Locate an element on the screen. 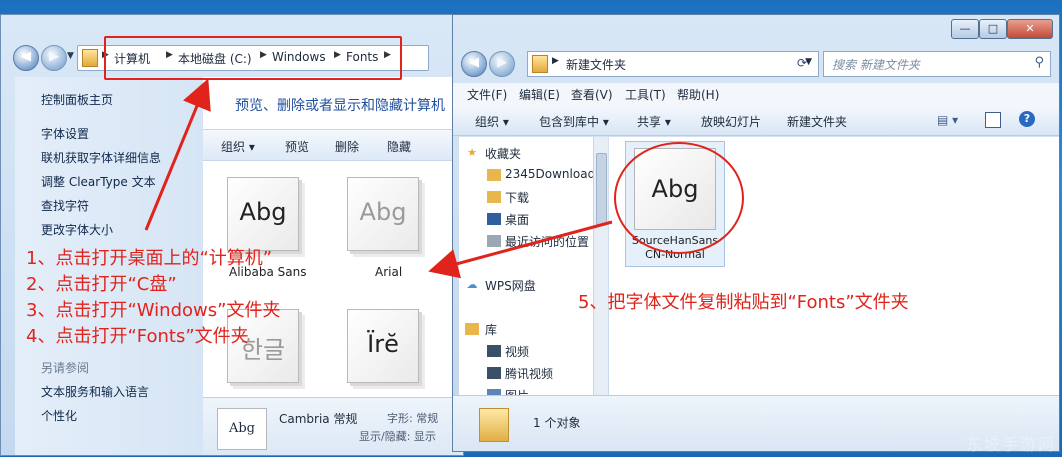 This screenshot has width=1062, height=457. step-5-text: 5、把字体文件复制粘贴到“Fonts”文件夹 is located at coordinates (743, 302).